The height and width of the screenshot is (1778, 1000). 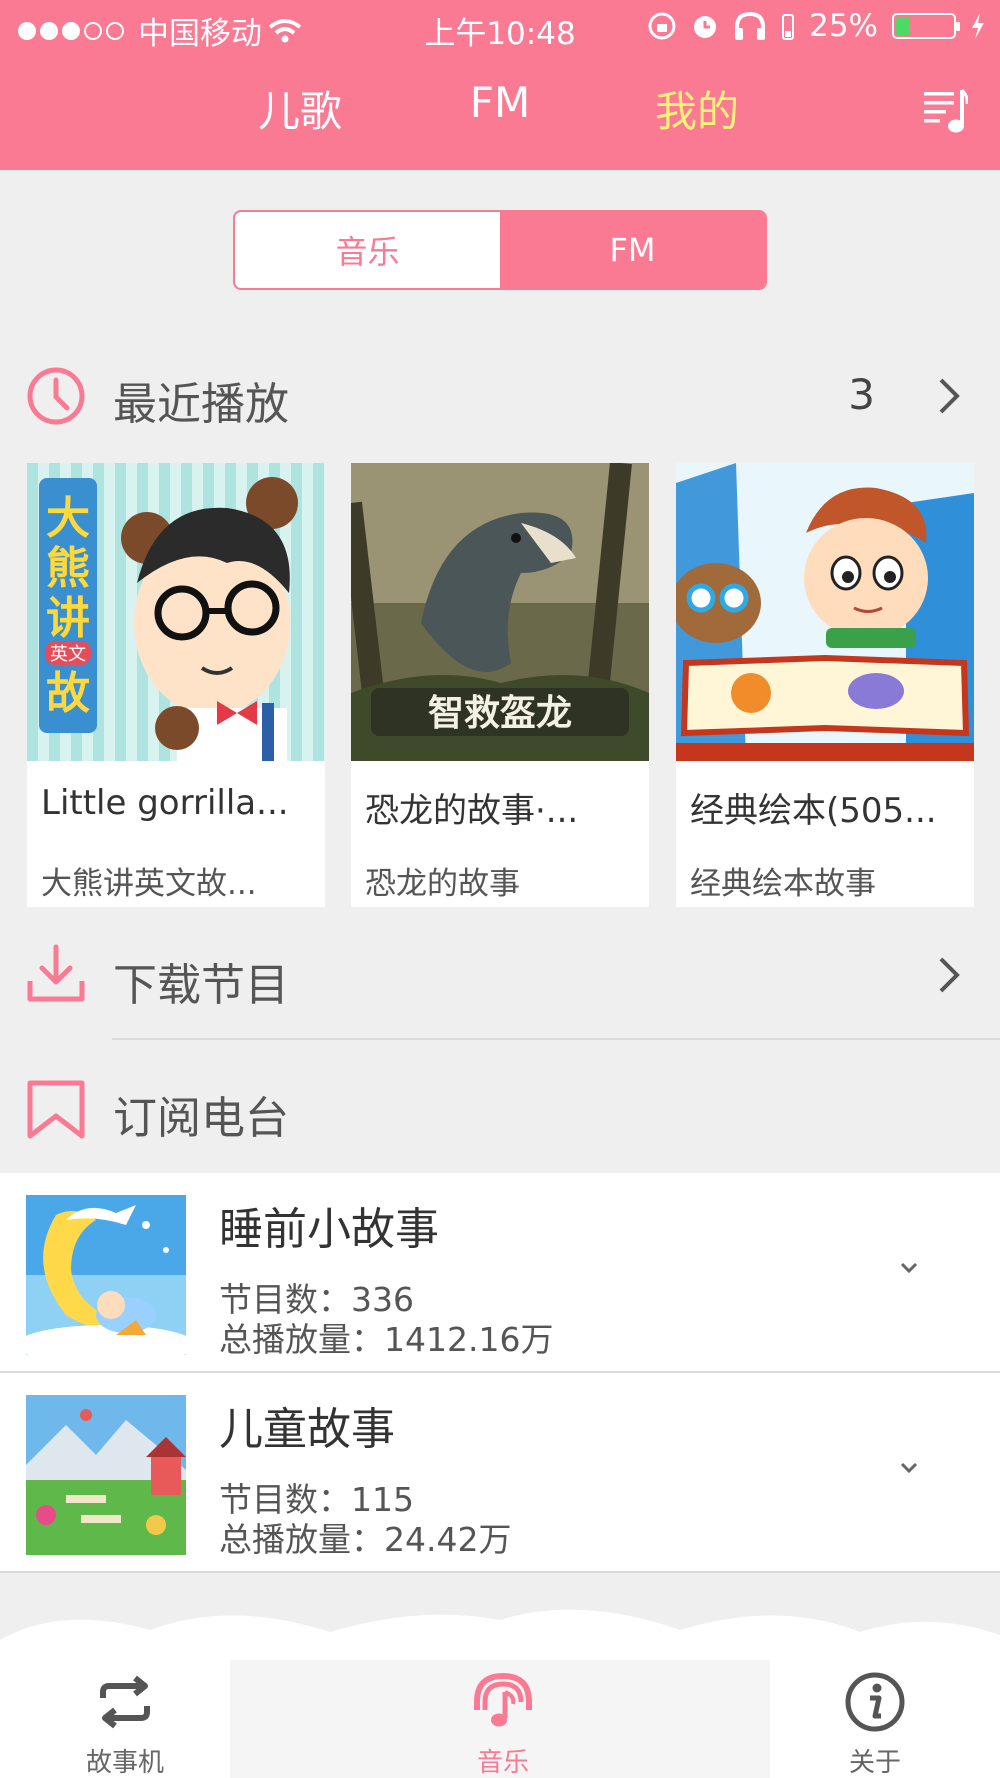 I want to click on album-cover: 大 熊 讲 英文 故, so click(x=176, y=612).